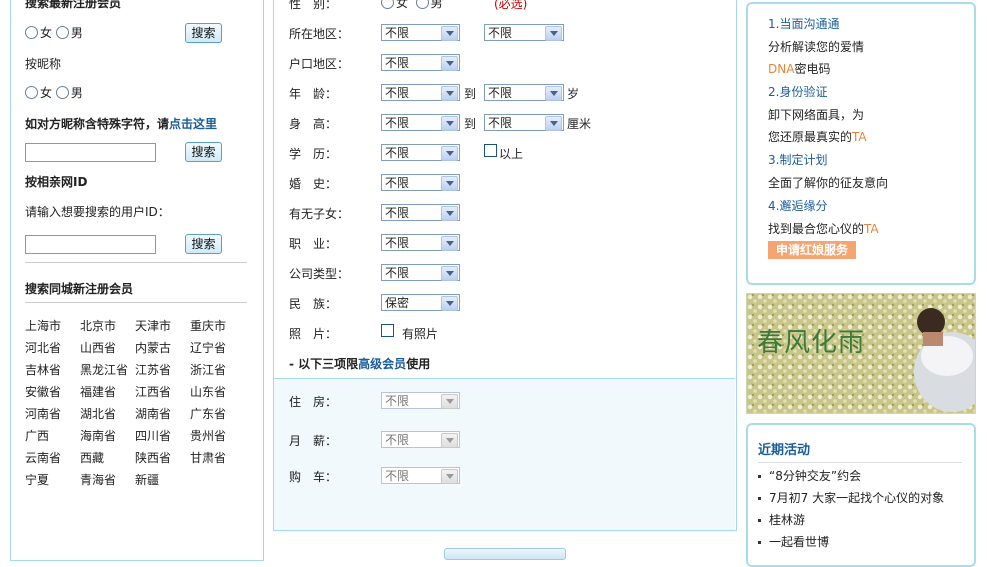  What do you see at coordinates (208, 413) in the screenshot?
I see `city-link: 广东省` at bounding box center [208, 413].